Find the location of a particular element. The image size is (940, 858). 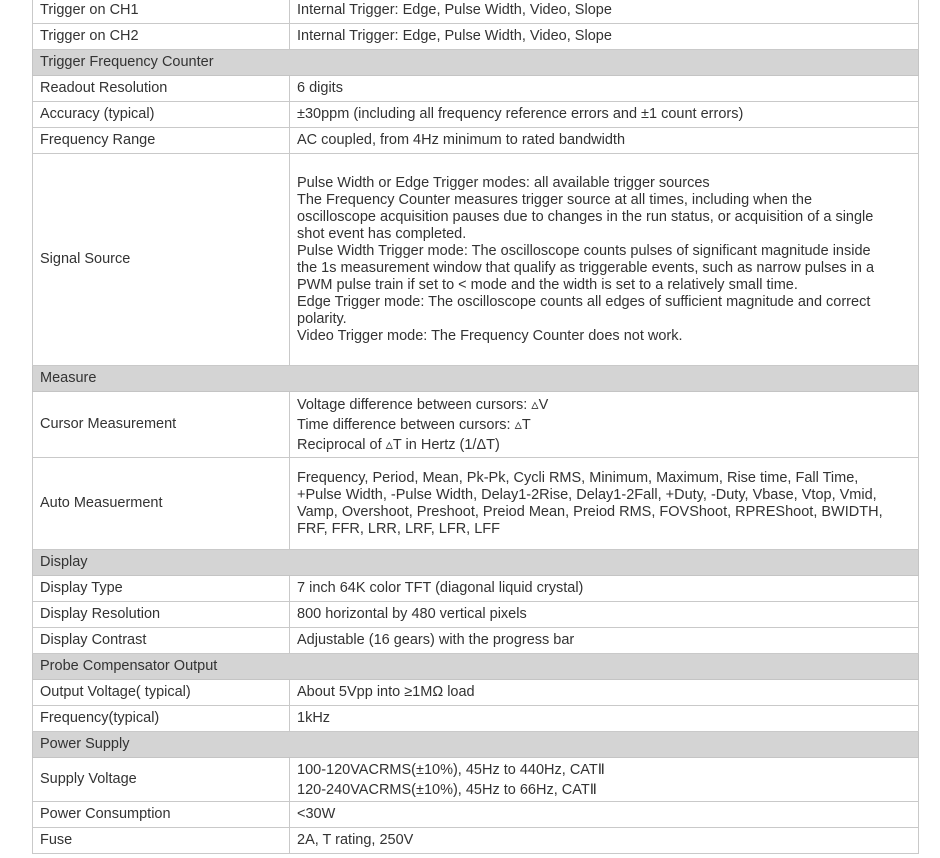

section-title: Trigger Frequency Counter is located at coordinates (475, 62).